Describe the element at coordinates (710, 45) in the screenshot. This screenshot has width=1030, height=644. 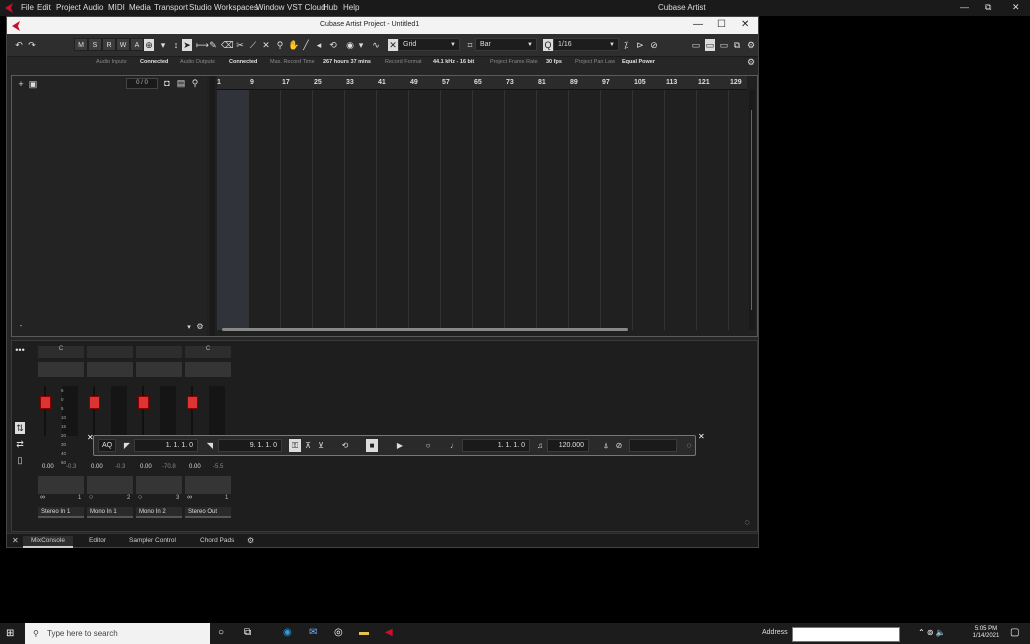
I see `lower-zone-icon: ▭` at that location.